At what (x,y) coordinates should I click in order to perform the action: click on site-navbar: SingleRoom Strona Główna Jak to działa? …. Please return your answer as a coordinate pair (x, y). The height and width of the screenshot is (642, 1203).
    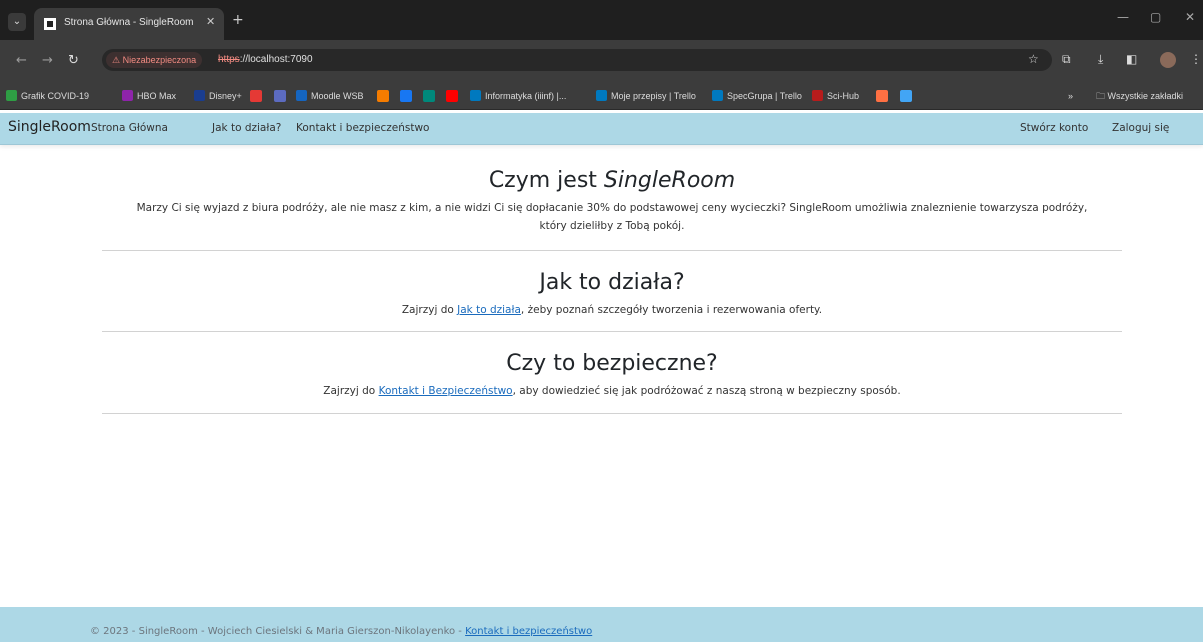
    Looking at the image, I should click on (601, 129).